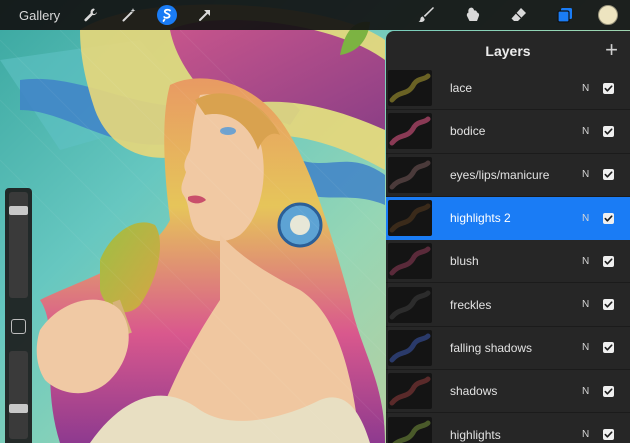 Image resolution: width=630 pixels, height=443 pixels. Describe the element at coordinates (519, 15) in the screenshot. I see `eraser-icon` at that location.